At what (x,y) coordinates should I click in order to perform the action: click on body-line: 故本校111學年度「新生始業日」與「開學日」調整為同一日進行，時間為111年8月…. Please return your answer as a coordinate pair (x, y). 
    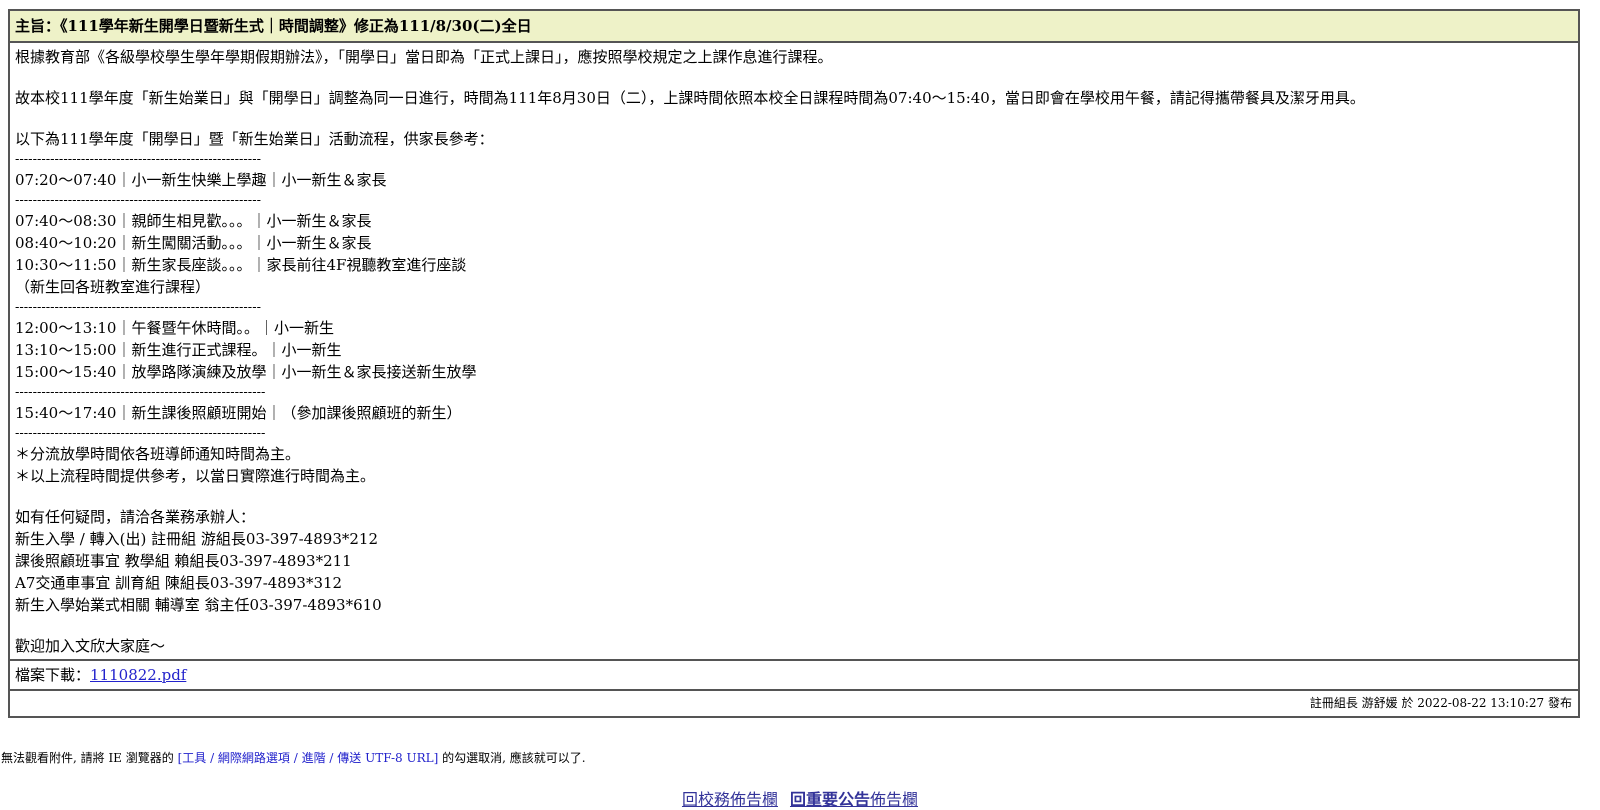
    Looking at the image, I should click on (690, 98).